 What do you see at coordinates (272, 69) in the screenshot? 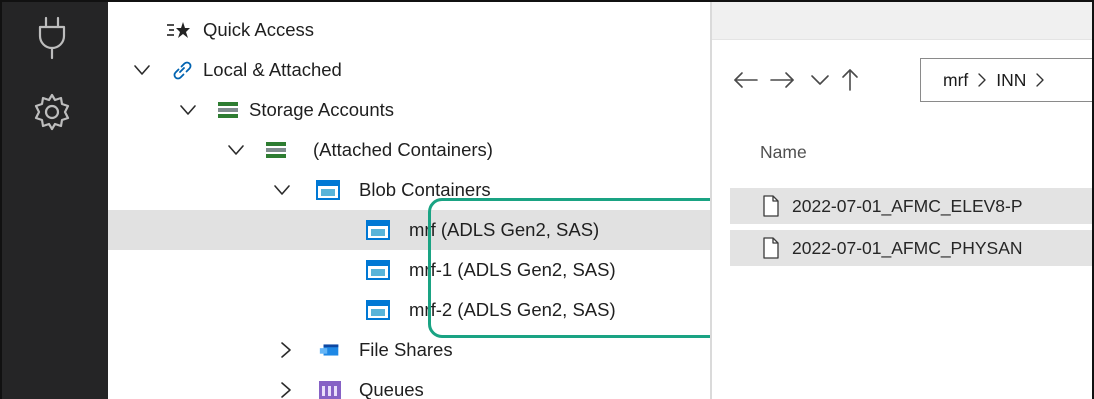
I see `tree-item-label: Local & Attached` at bounding box center [272, 69].